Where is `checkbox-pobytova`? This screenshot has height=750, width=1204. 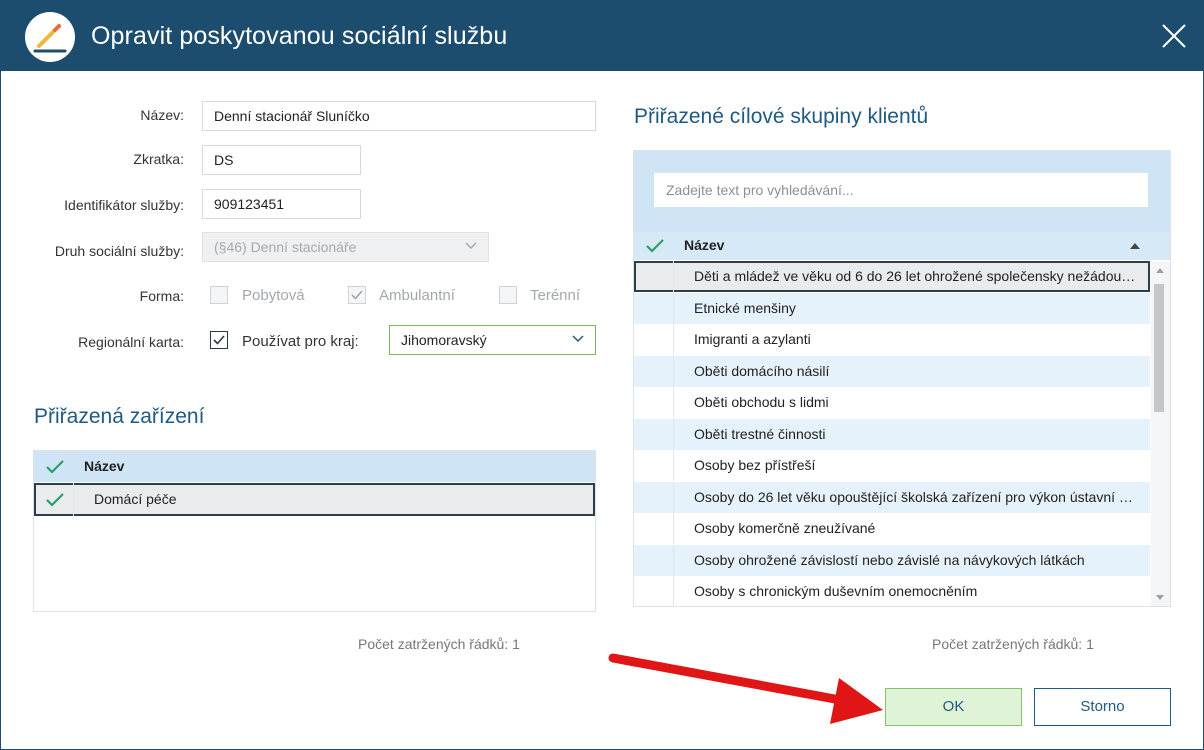 checkbox-pobytova is located at coordinates (219, 295).